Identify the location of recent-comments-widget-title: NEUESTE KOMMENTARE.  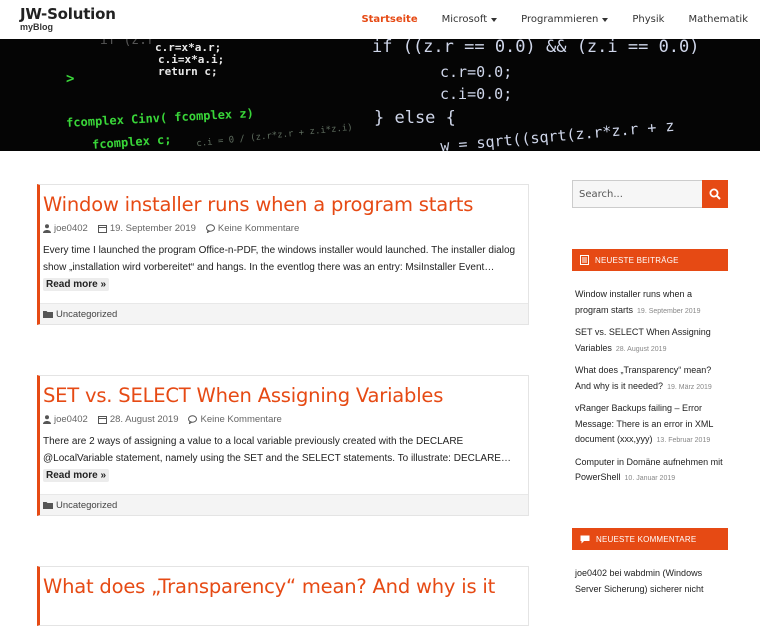
(650, 539).